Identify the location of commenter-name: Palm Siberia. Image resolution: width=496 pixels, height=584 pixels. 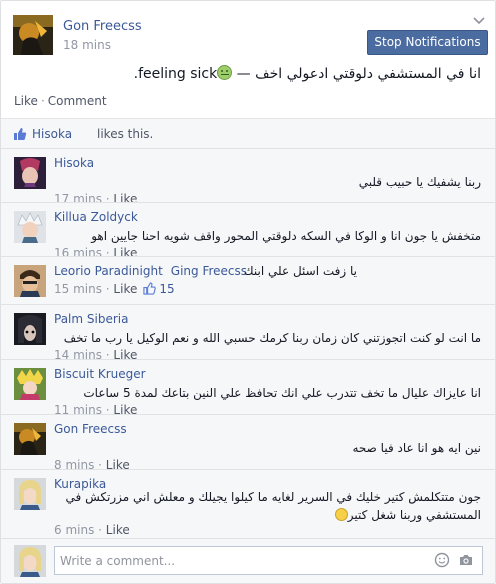
(91, 319).